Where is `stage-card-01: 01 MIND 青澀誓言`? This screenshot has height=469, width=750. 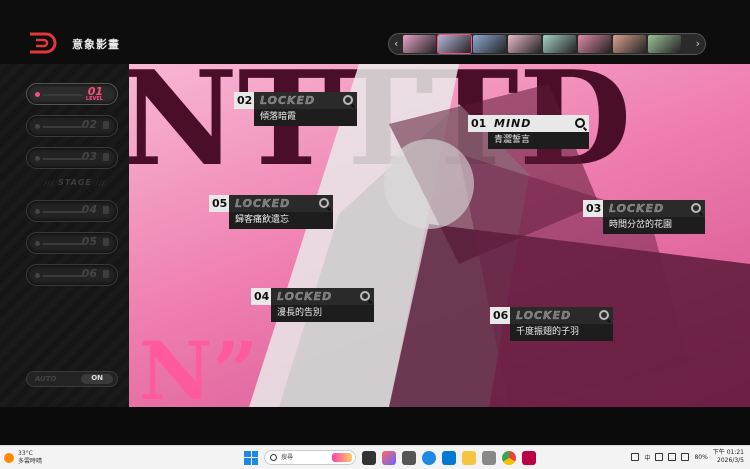
stage-card-01: 01 MIND 青澀誓言 is located at coordinates (528, 132).